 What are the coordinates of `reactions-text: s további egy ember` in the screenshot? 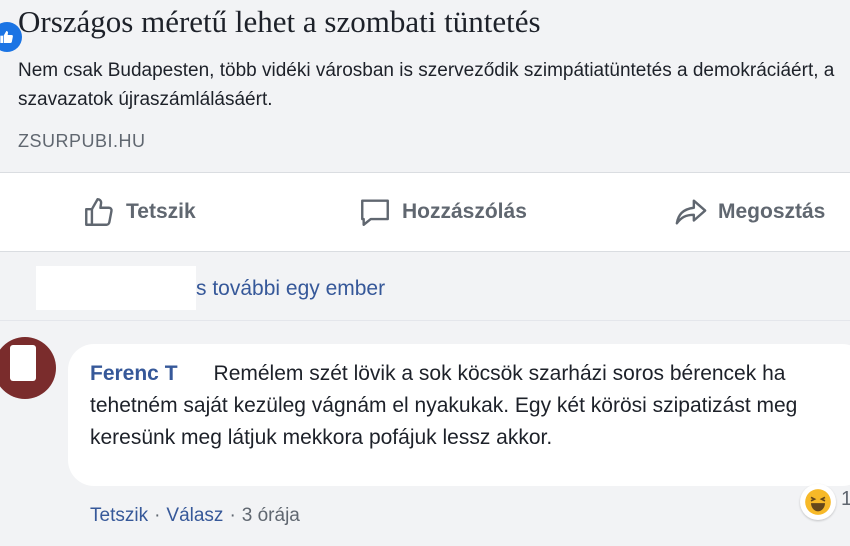 It's located at (290, 289).